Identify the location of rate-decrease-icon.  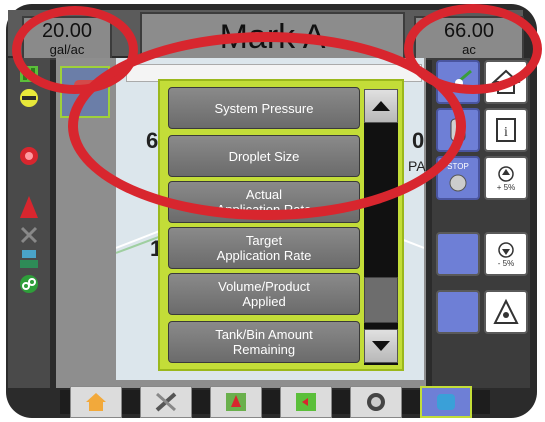
(506, 249).